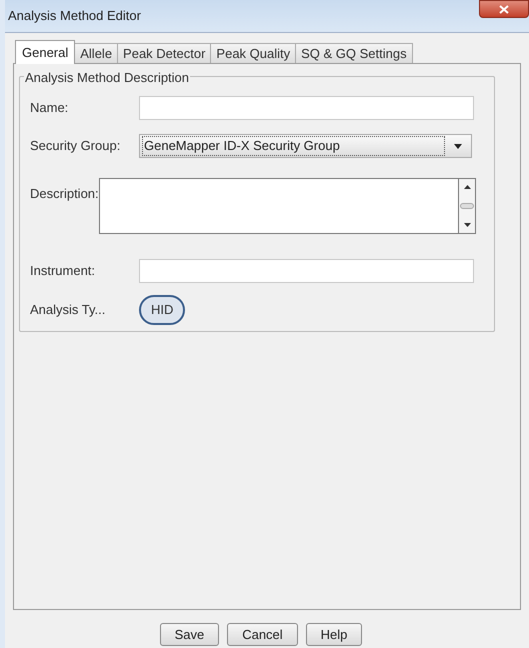 The image size is (529, 648). Describe the element at coordinates (354, 53) in the screenshot. I see `tab: SQ & GQ Settings` at that location.